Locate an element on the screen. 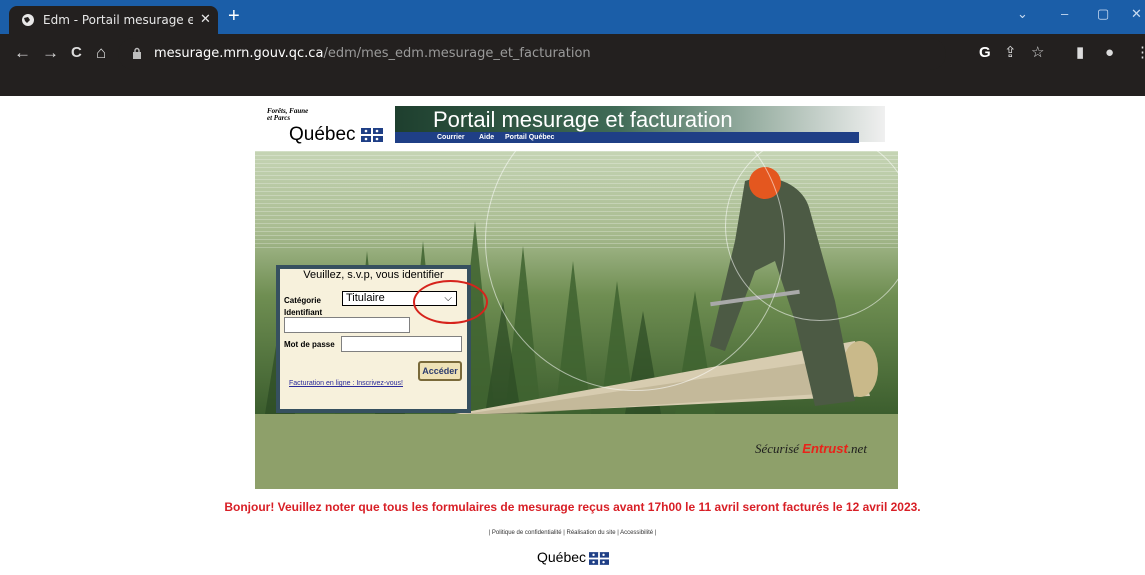 The width and height of the screenshot is (1145, 575). browser-tab: Edm - Portail mesurage et facturation ✕ is located at coordinates (113, 20).